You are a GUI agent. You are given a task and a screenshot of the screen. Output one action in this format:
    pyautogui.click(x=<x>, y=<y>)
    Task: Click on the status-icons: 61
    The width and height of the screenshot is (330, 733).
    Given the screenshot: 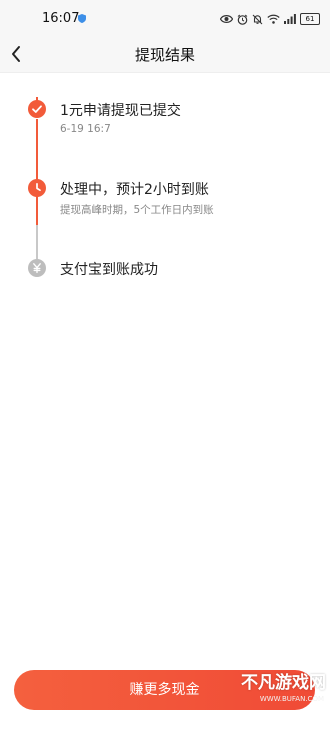 What is the action you would take?
    pyautogui.click(x=270, y=19)
    